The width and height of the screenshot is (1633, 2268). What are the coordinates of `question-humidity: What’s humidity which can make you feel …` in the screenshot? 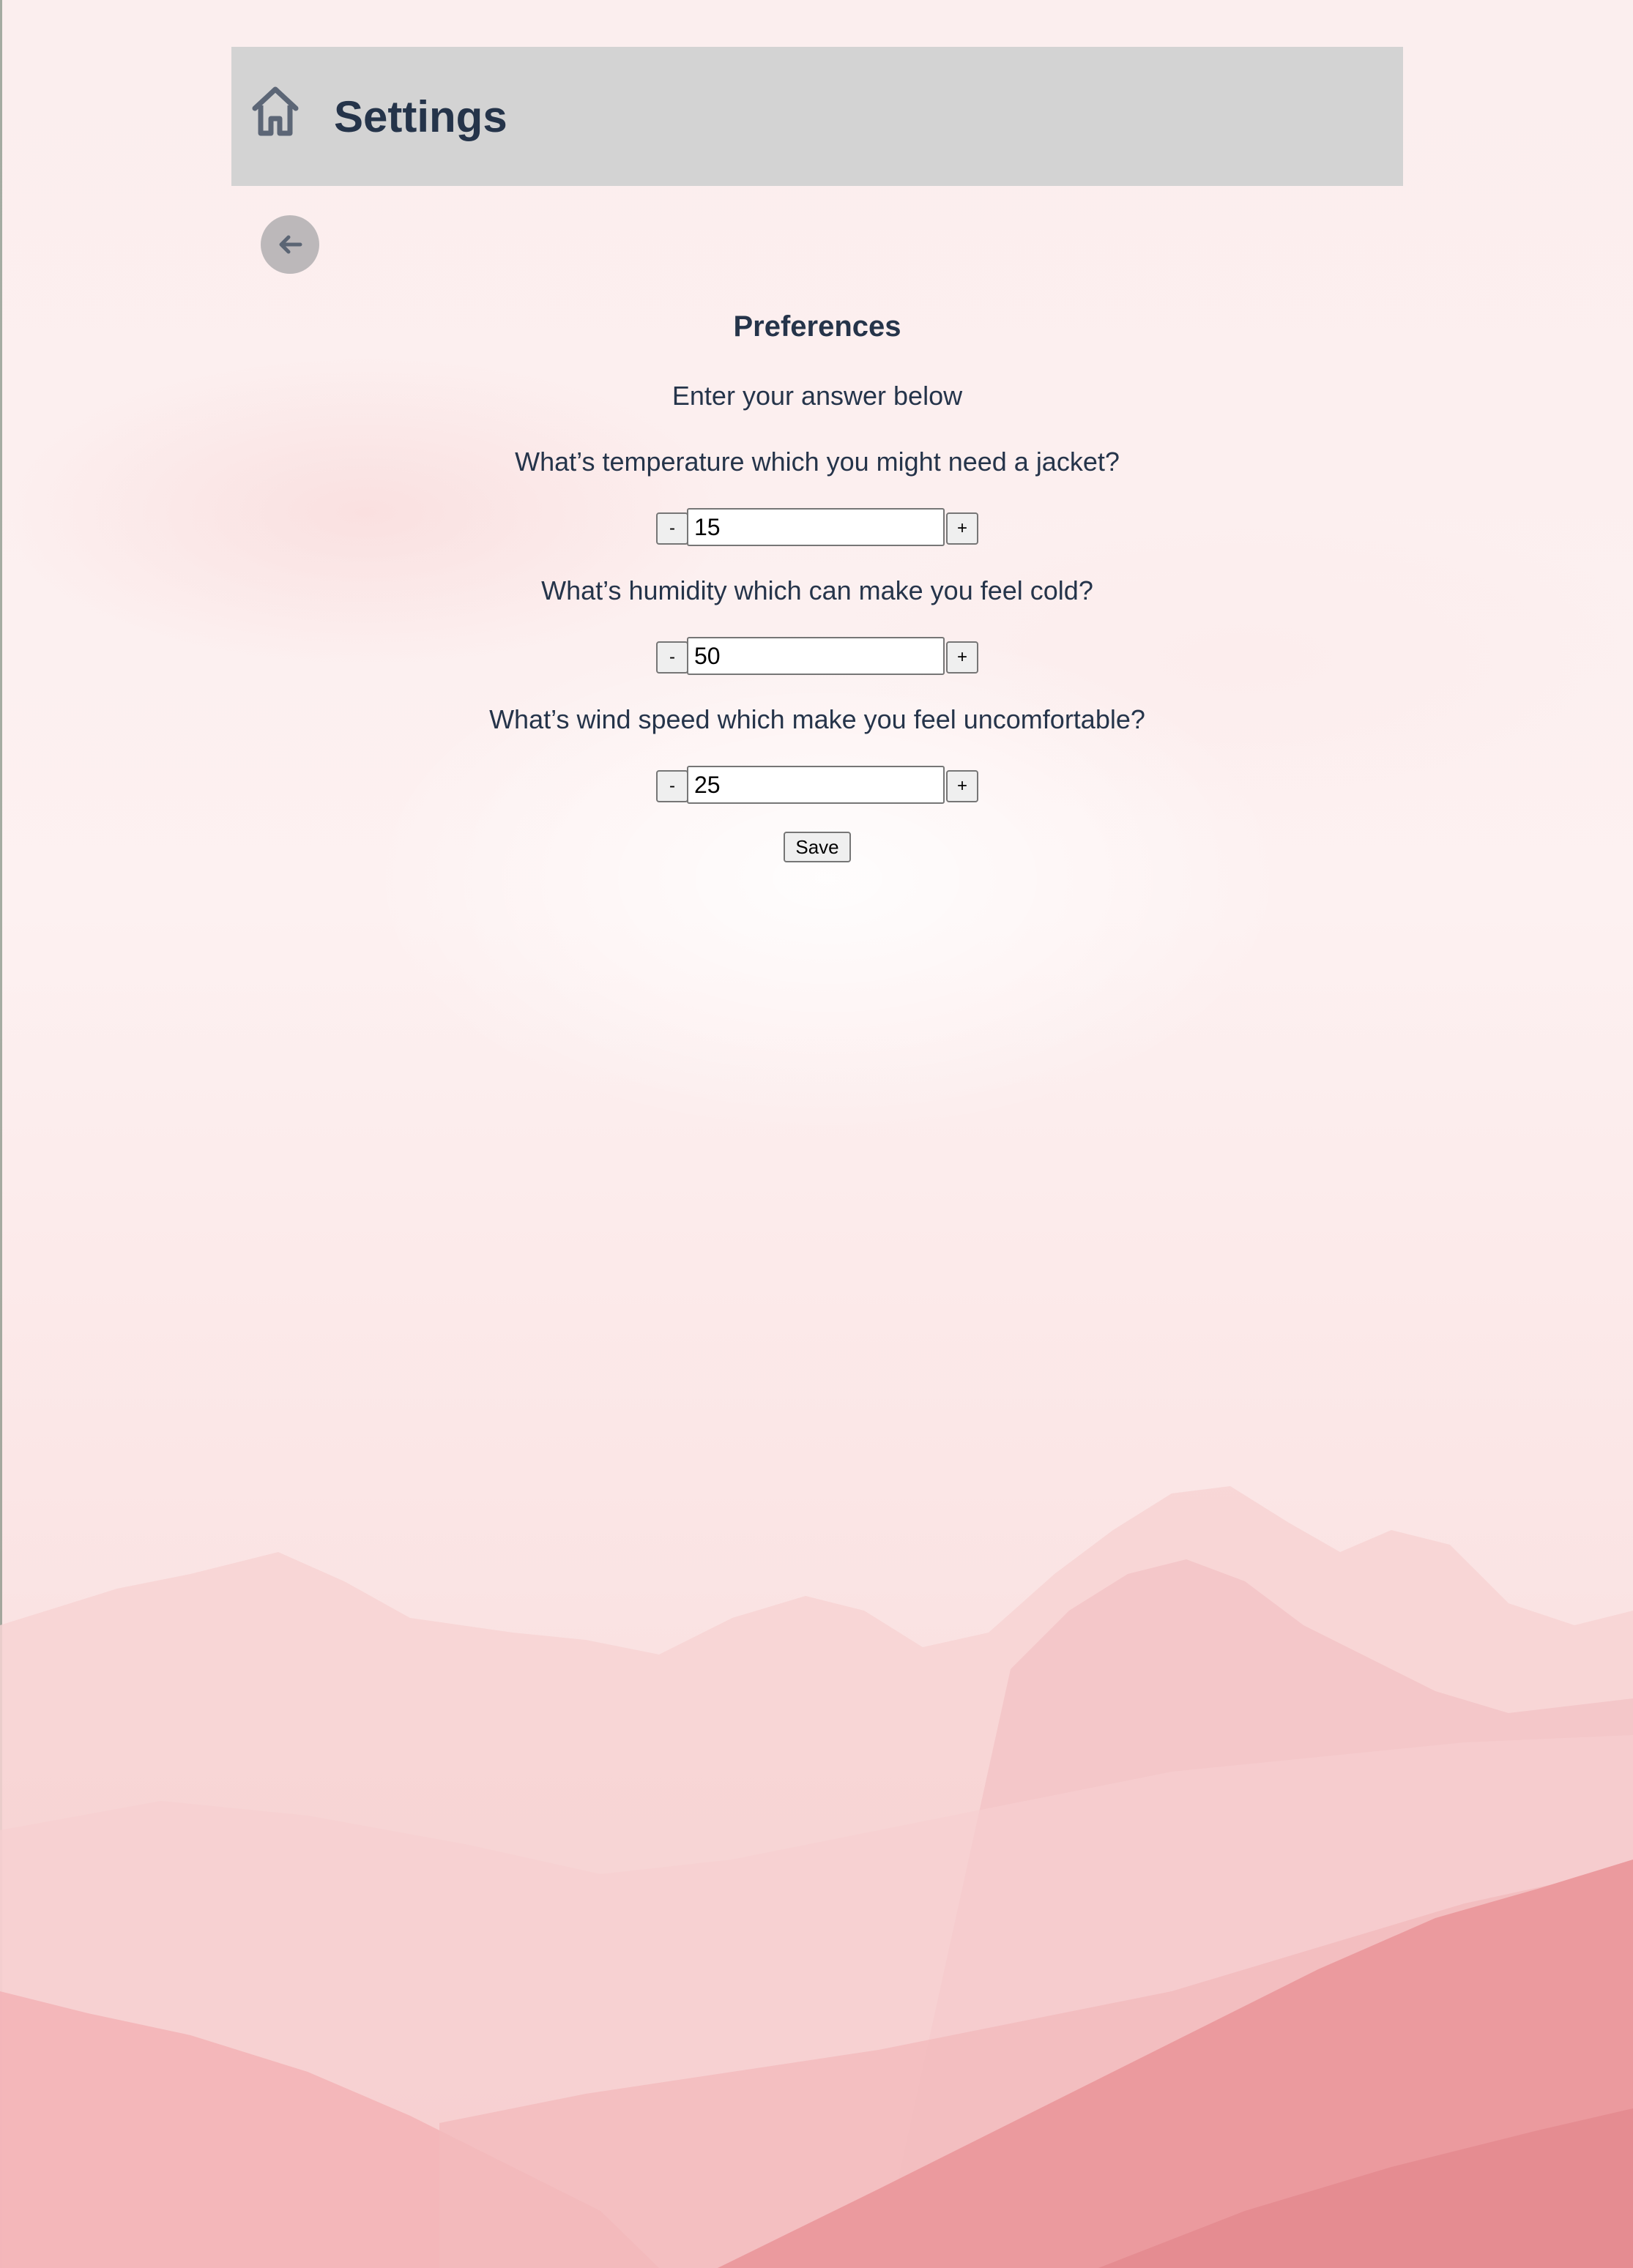 It's located at (817, 590).